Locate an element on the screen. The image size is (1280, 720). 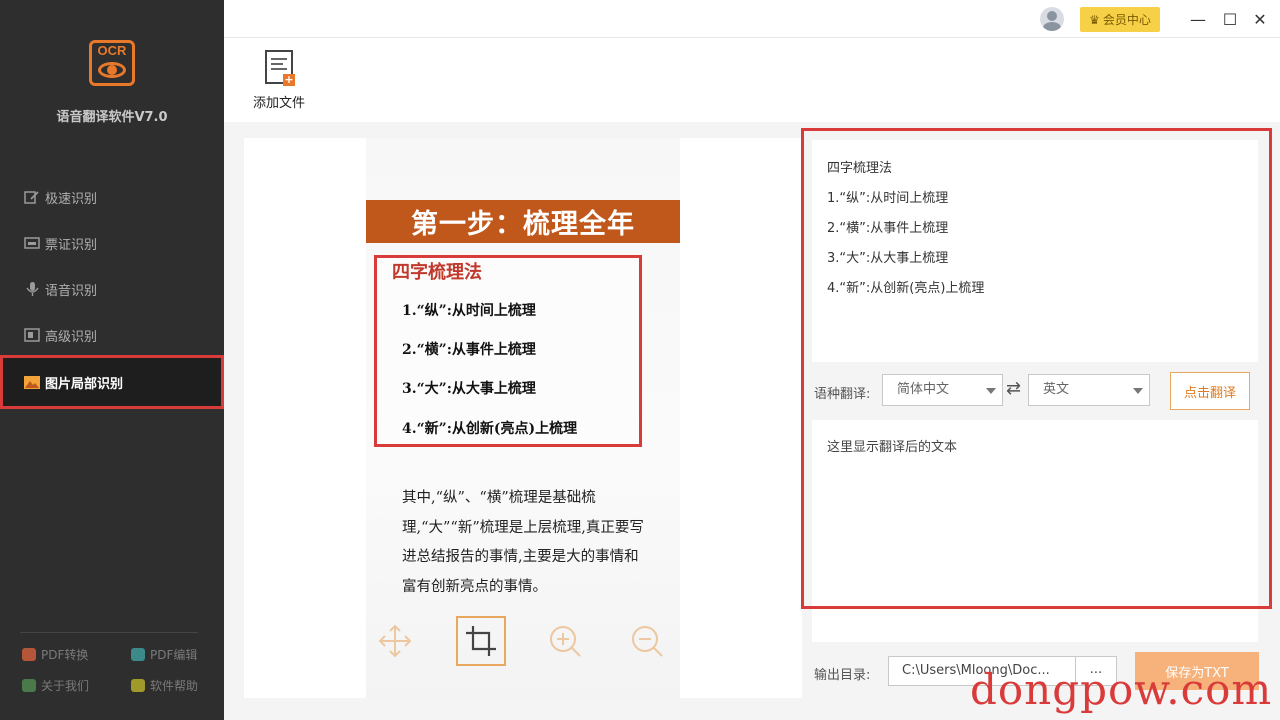
microphone-icon is located at coordinates (32, 289).